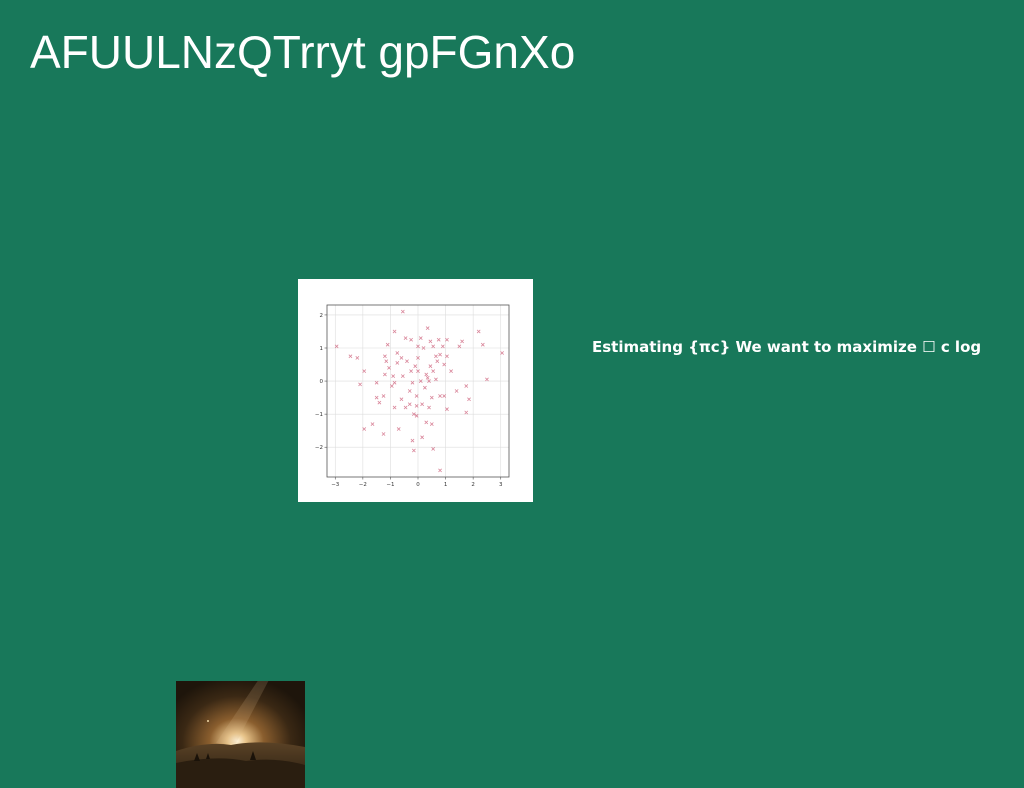 The width and height of the screenshot is (1024, 788). I want to click on x-tick-label: 2, so click(473, 485).